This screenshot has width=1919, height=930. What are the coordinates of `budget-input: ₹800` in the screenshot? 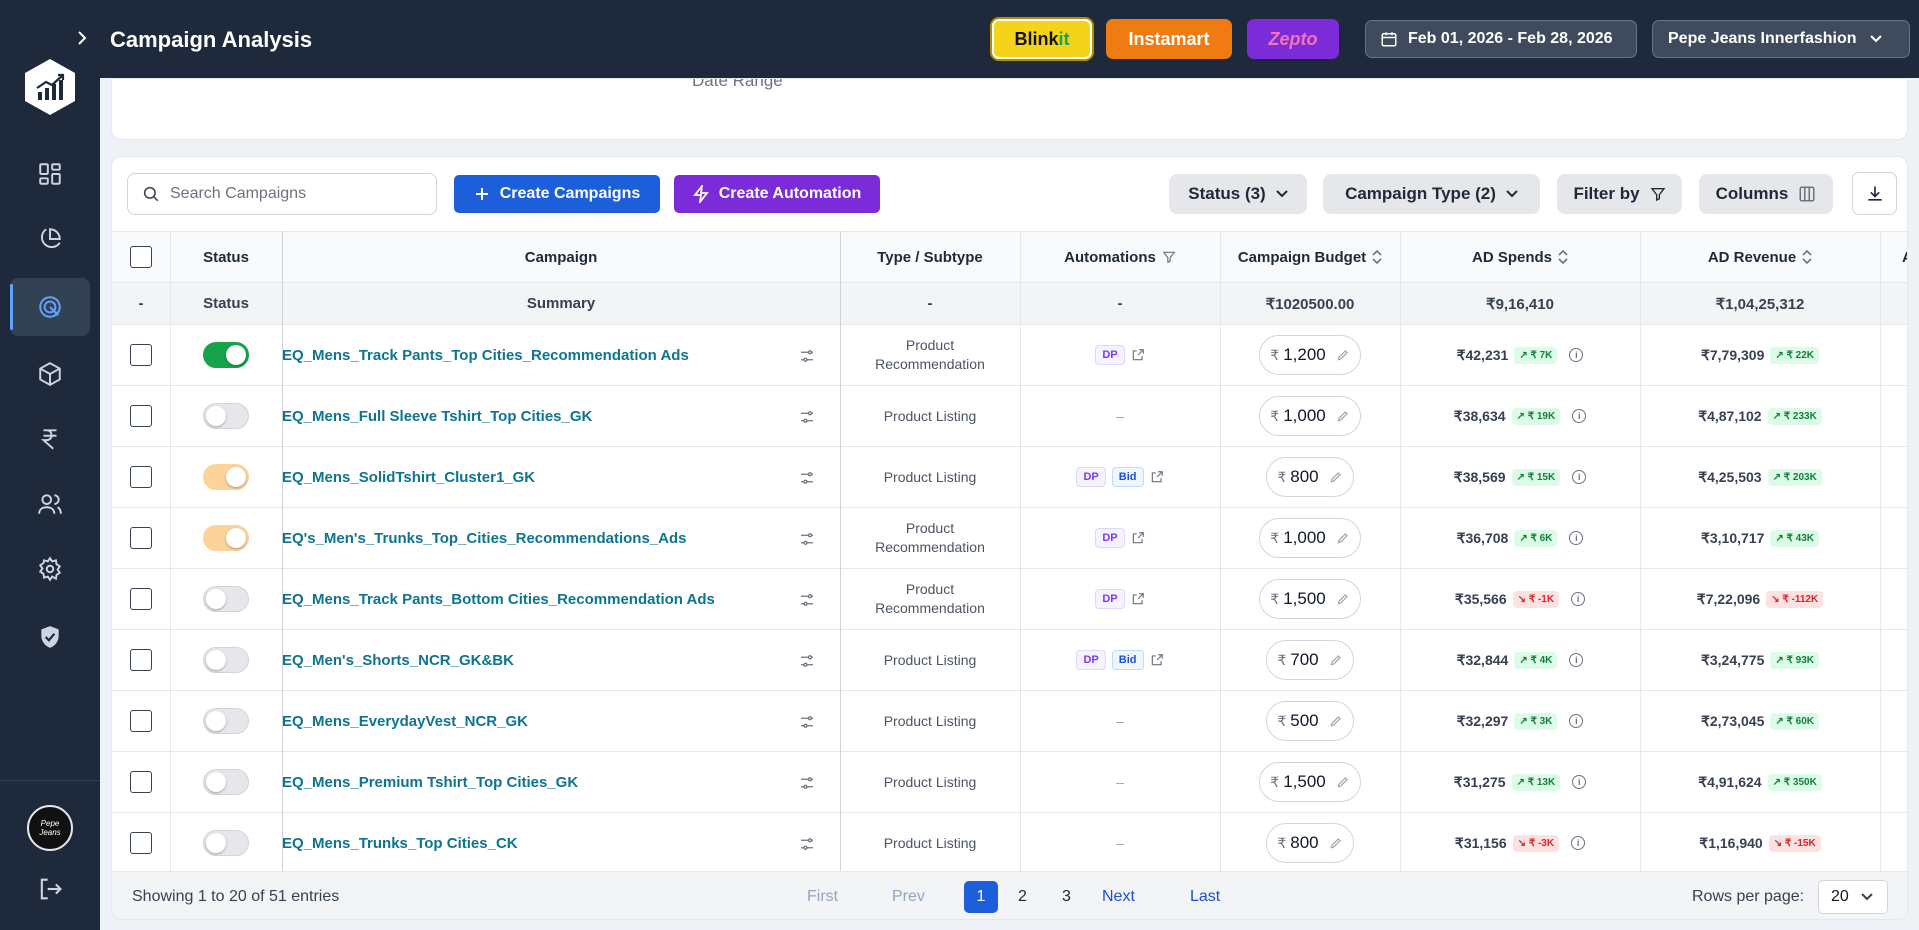 It's located at (1310, 477).